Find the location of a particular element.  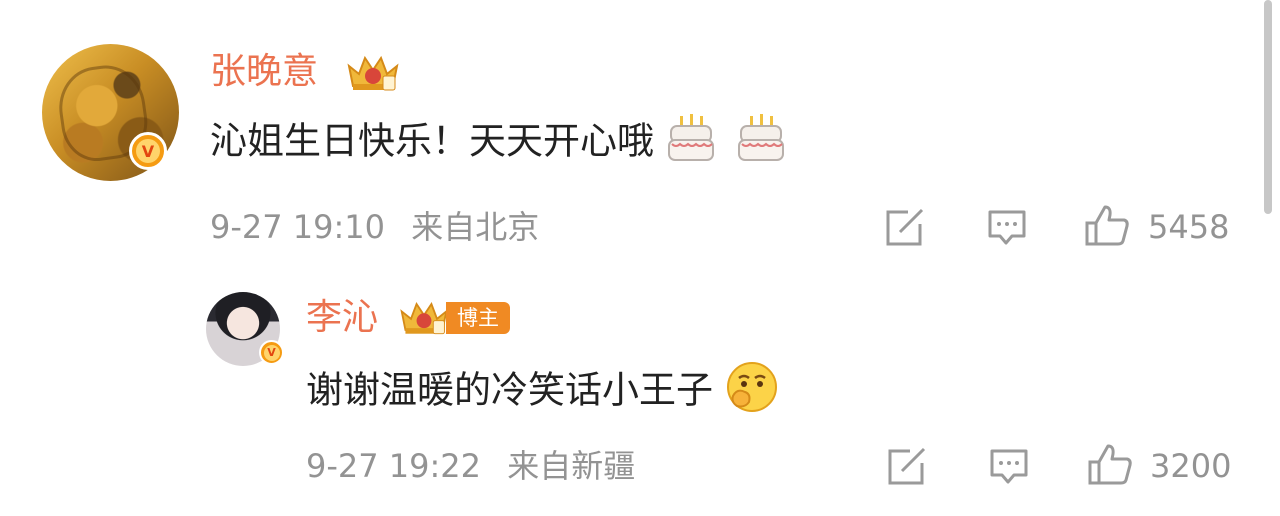

comment-date: 9-27 19:10 is located at coordinates (298, 227).